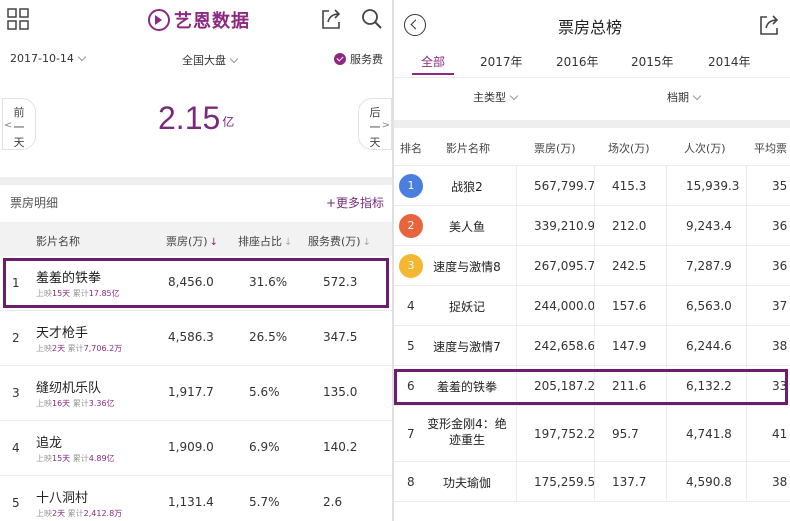  Describe the element at coordinates (333, 502) in the screenshot. I see `service-fee-value: 2.6` at that location.